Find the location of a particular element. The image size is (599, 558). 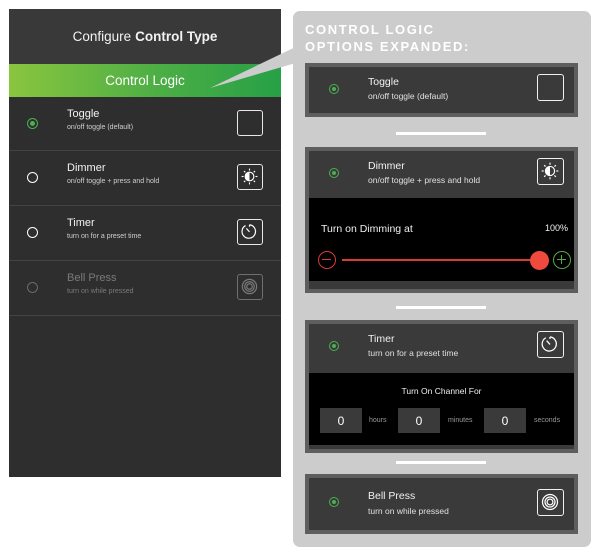

radio-timer is located at coordinates (32, 232).